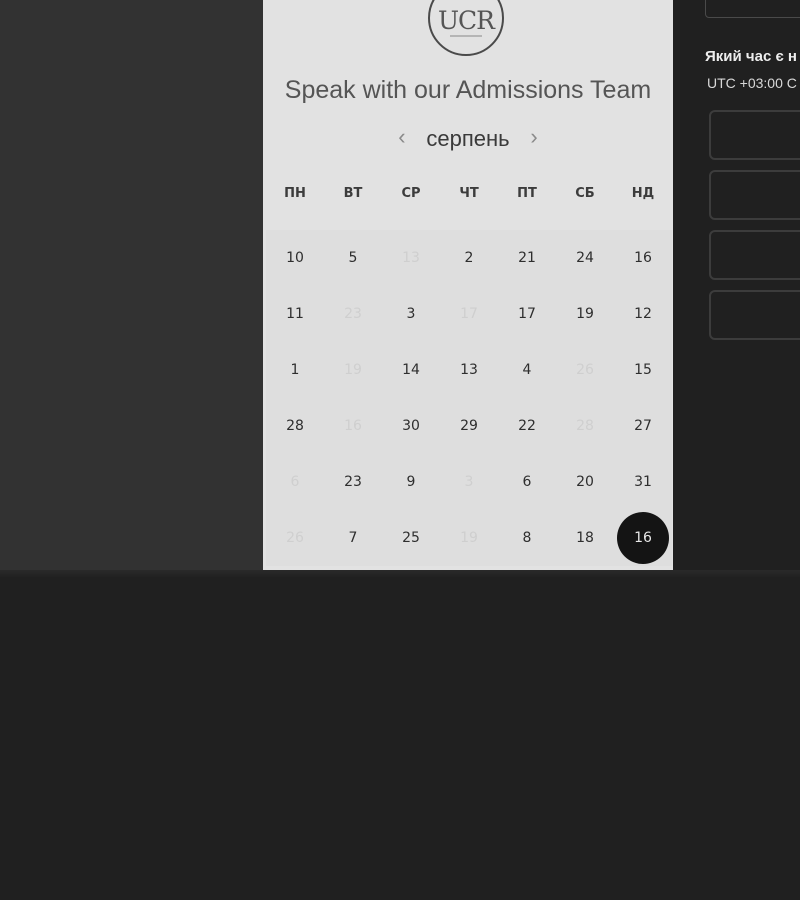 Image resolution: width=800 pixels, height=900 pixels. I want to click on weekday-label: ПТ, so click(527, 193).